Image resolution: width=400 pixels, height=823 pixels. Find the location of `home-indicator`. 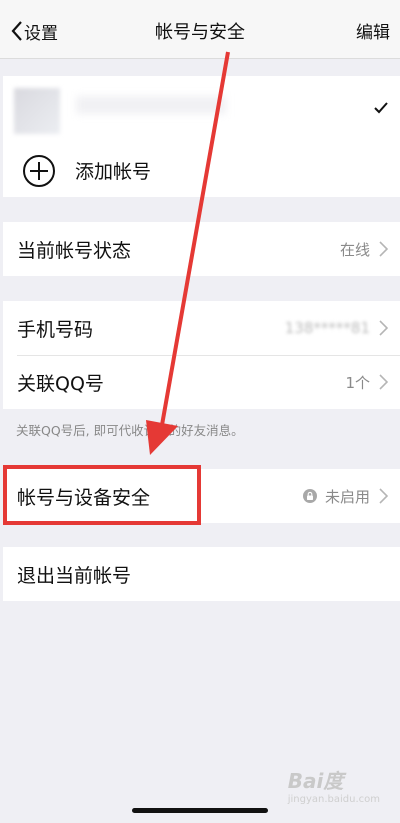

home-indicator is located at coordinates (200, 810).